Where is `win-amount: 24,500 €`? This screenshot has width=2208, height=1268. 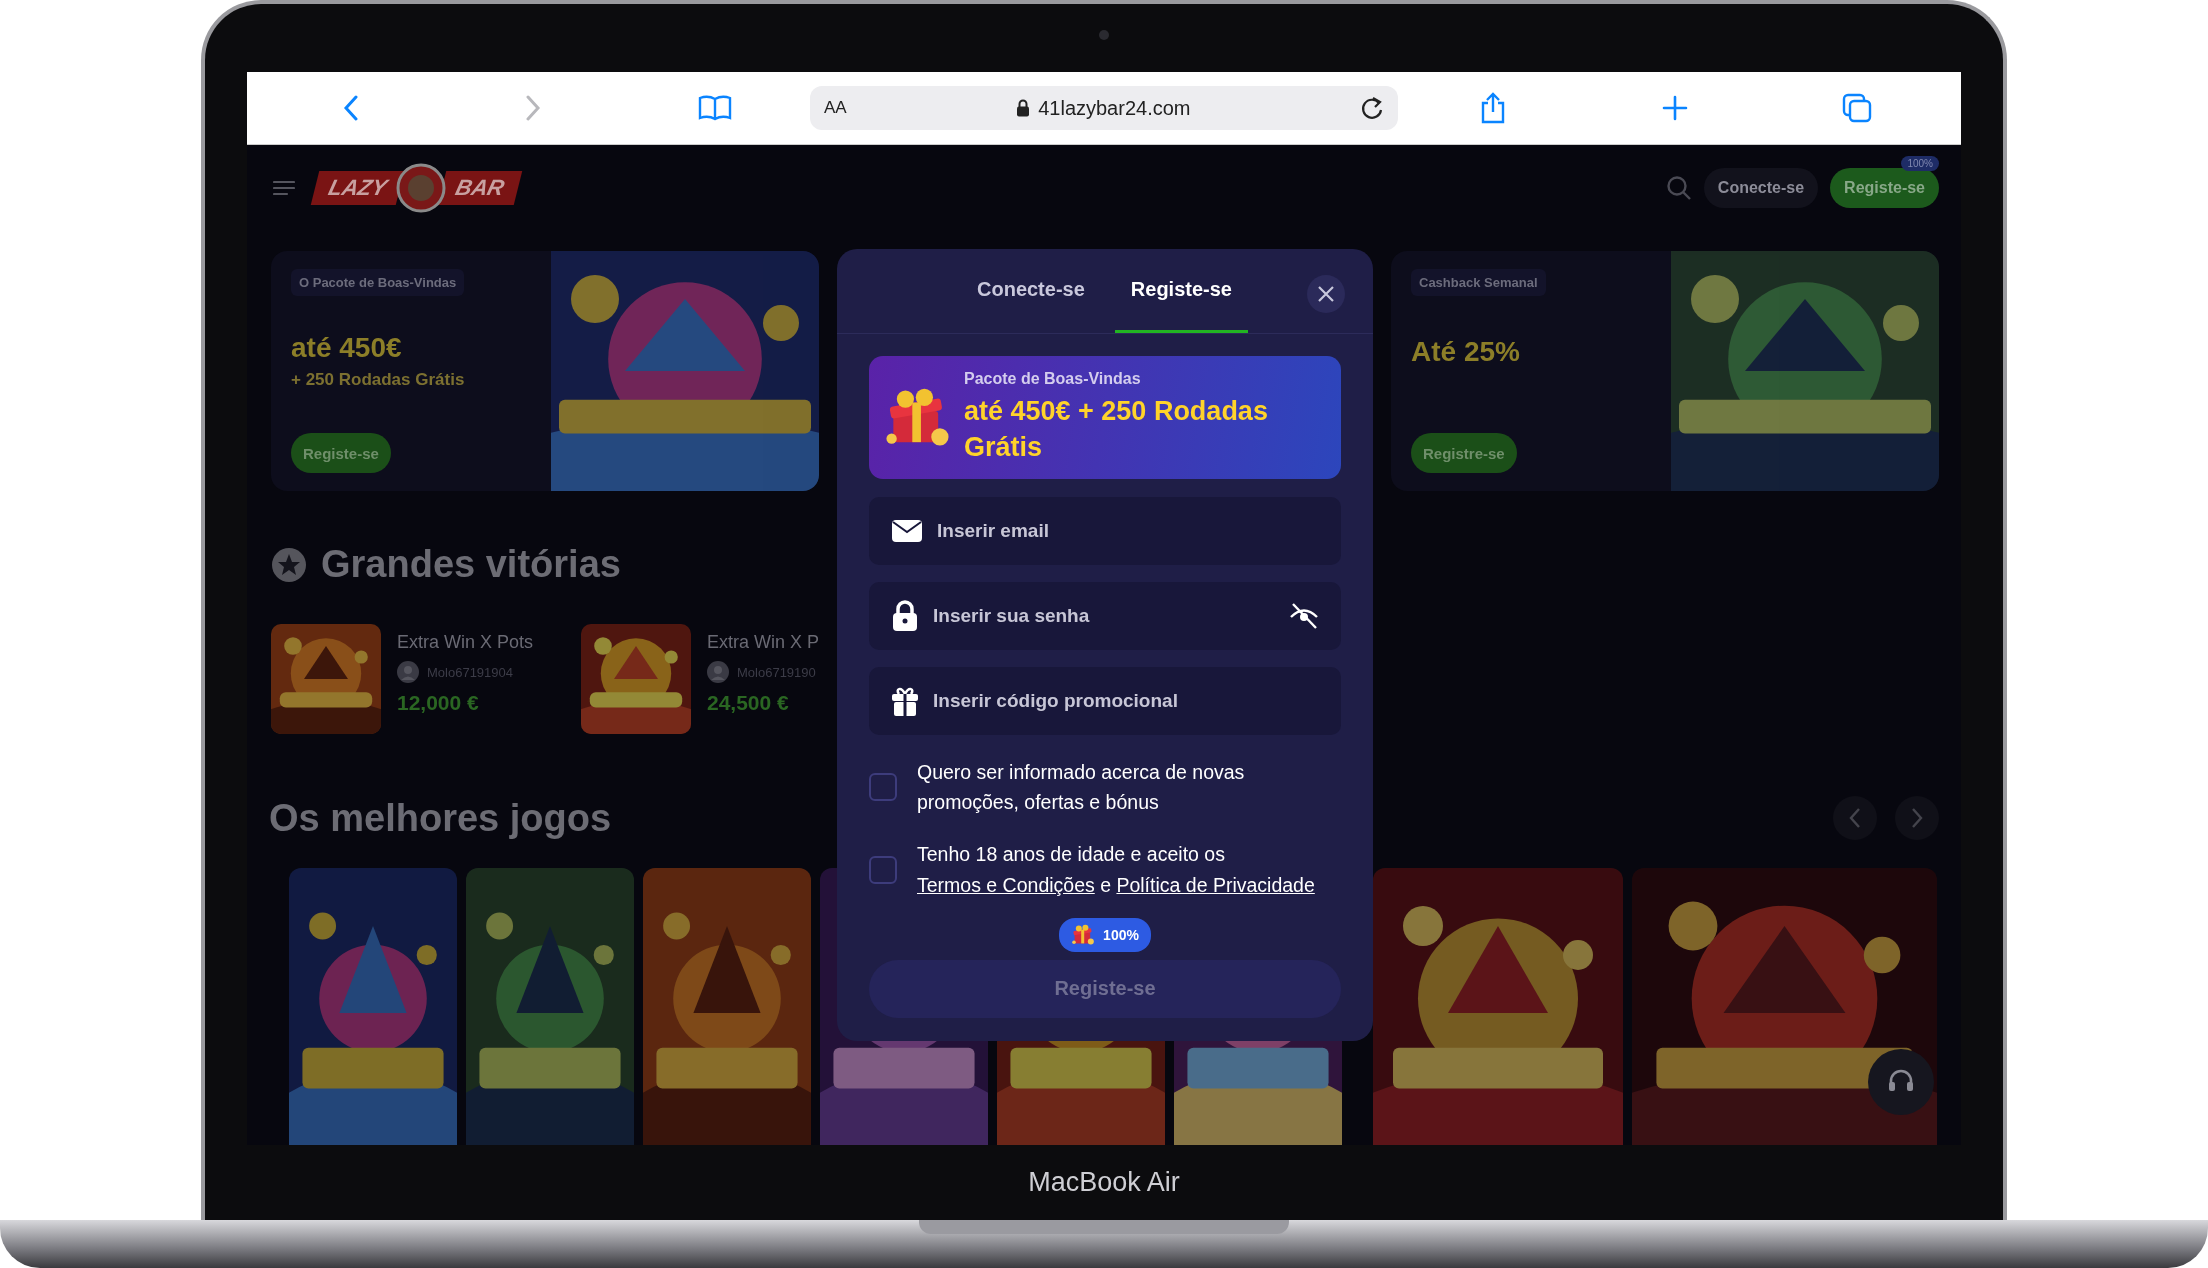
win-amount: 24,500 € is located at coordinates (748, 703).